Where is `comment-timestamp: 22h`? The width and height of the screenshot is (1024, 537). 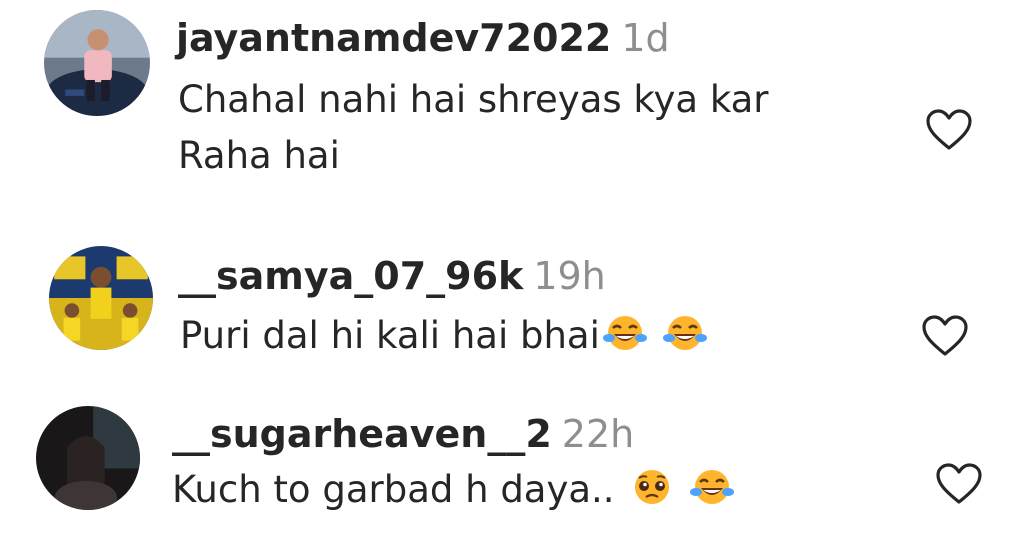 comment-timestamp: 22h is located at coordinates (598, 434).